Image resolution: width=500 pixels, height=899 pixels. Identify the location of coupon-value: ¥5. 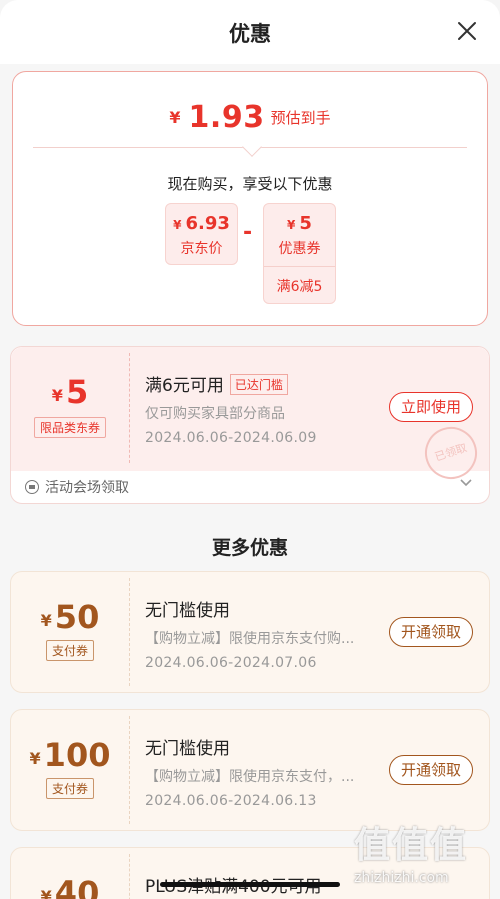
(70, 392).